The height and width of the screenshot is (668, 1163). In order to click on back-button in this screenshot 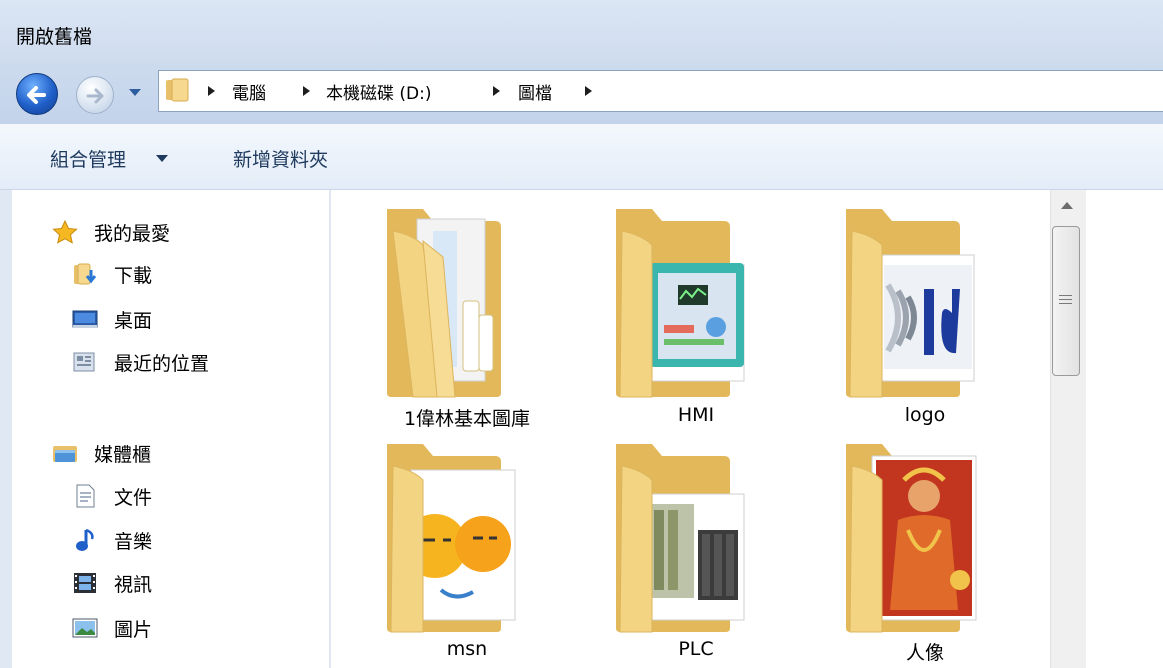, I will do `click(37, 94)`.